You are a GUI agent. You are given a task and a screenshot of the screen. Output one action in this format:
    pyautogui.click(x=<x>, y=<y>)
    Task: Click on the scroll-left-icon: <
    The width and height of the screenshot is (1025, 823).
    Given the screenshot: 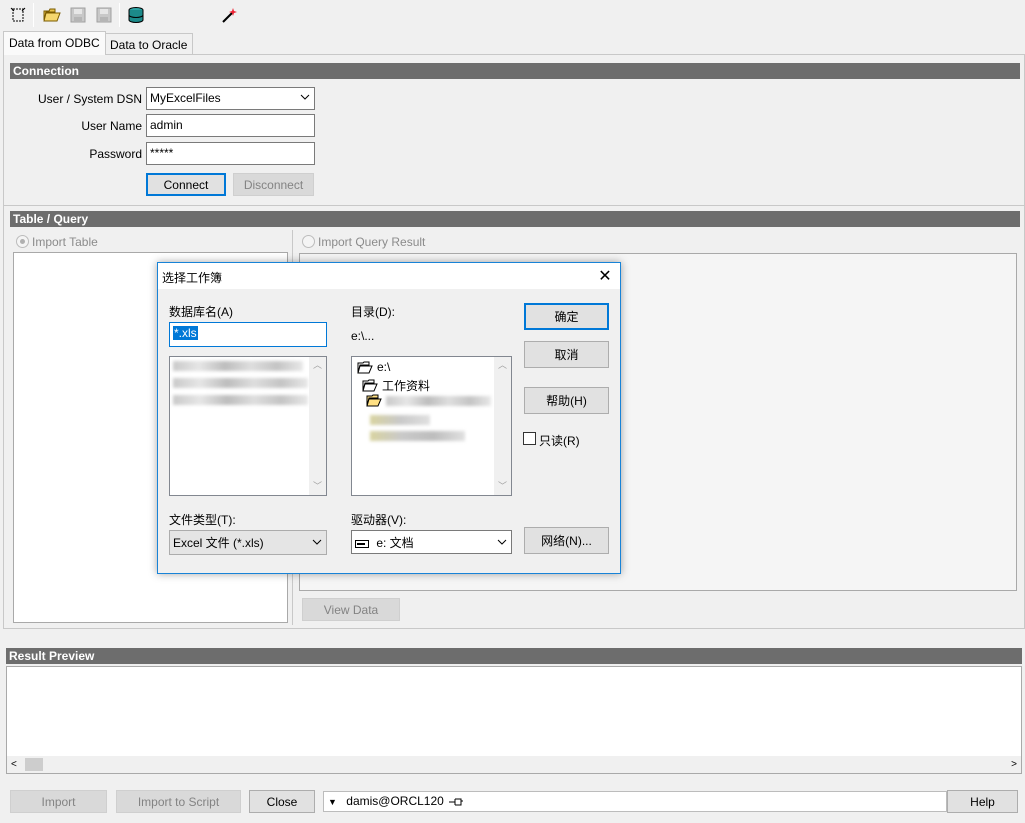 What is the action you would take?
    pyautogui.click(x=14, y=764)
    